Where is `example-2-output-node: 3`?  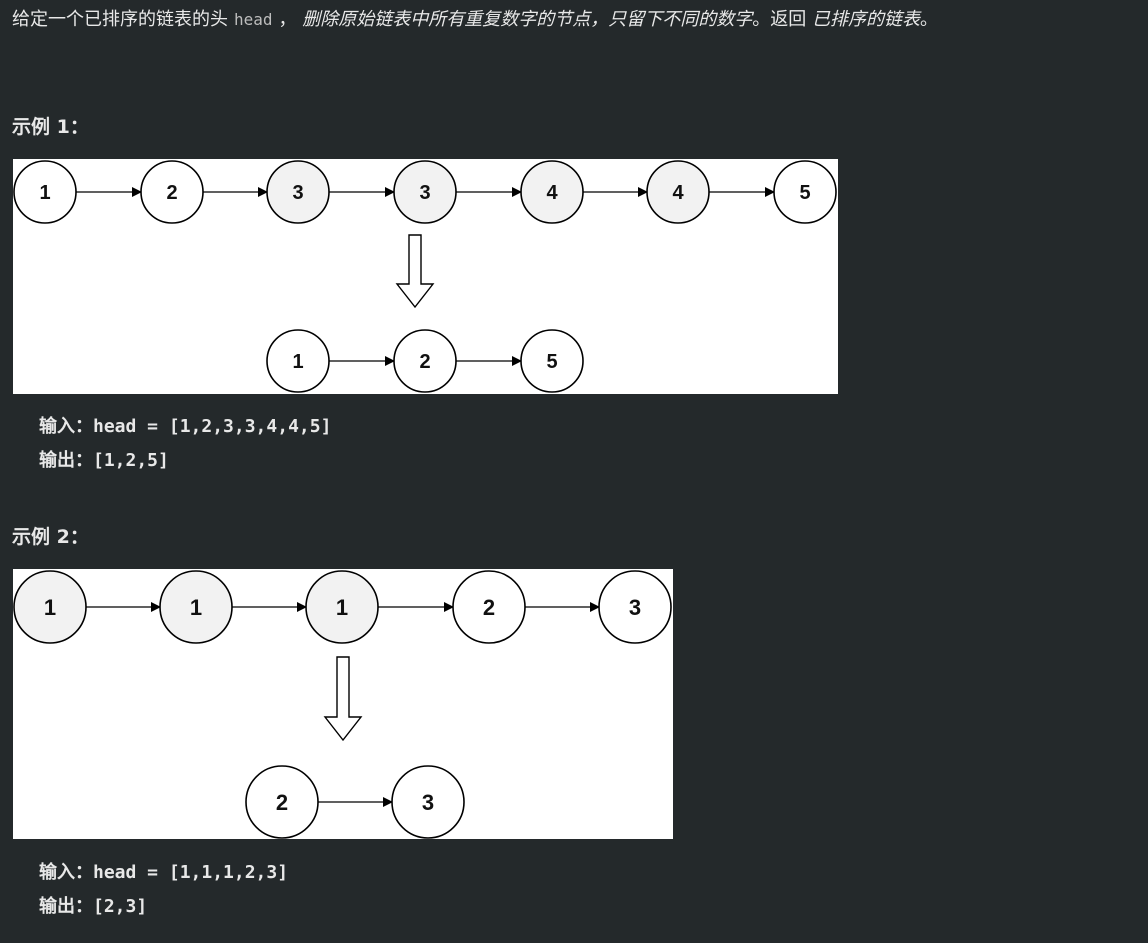
example-2-output-node: 3 is located at coordinates (428, 802).